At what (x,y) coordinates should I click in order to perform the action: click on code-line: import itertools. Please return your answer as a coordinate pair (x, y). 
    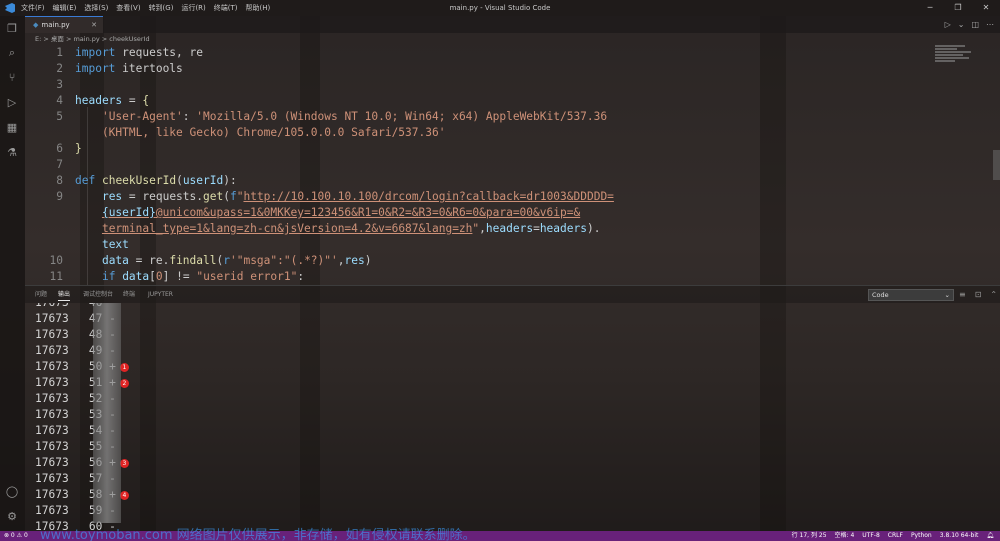
    Looking at the image, I should click on (129, 69).